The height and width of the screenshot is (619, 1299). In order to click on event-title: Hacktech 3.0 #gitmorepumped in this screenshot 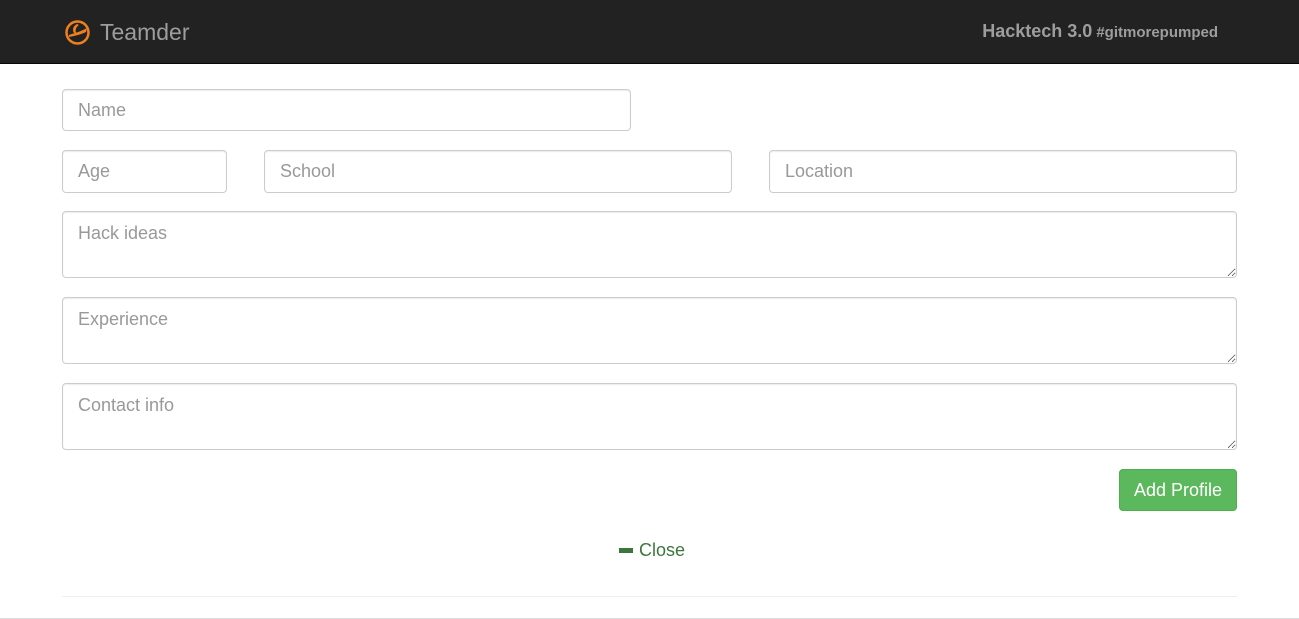, I will do `click(1100, 32)`.